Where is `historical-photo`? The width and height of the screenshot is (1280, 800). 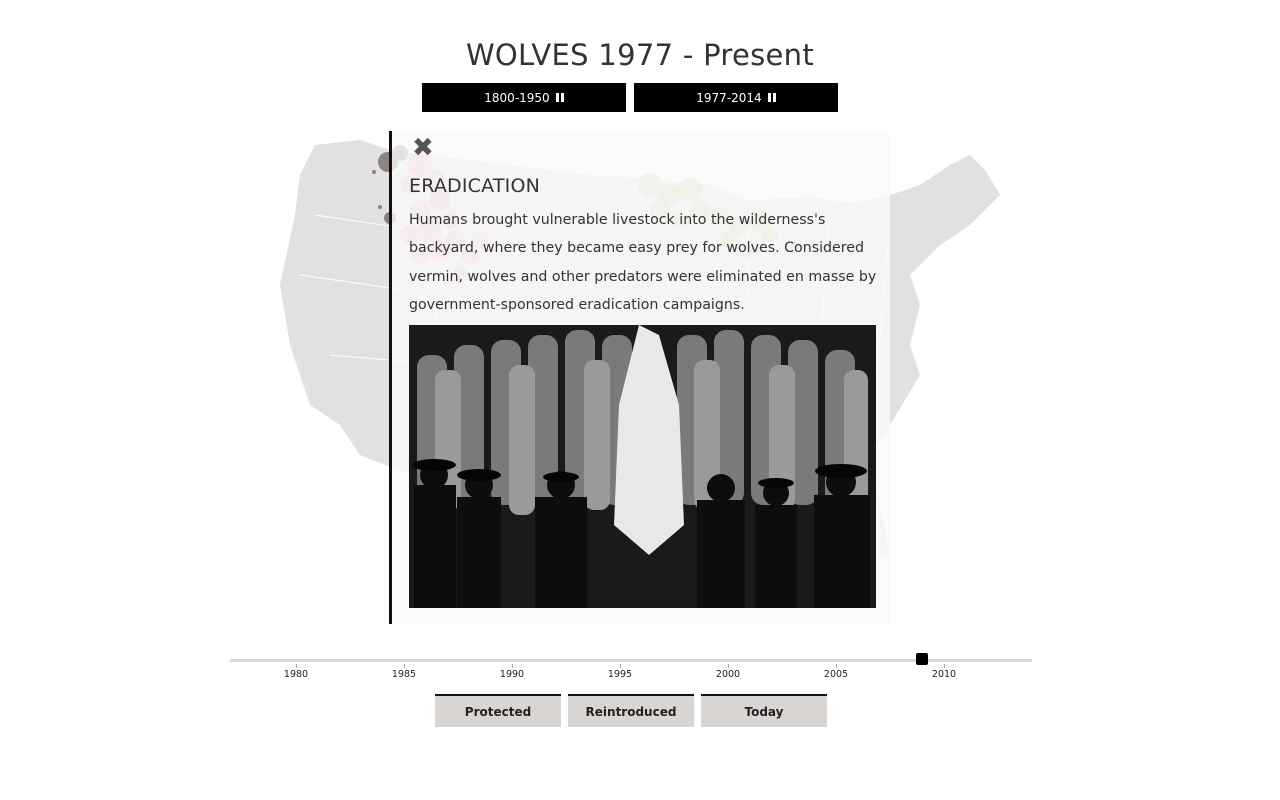
historical-photo is located at coordinates (642, 466).